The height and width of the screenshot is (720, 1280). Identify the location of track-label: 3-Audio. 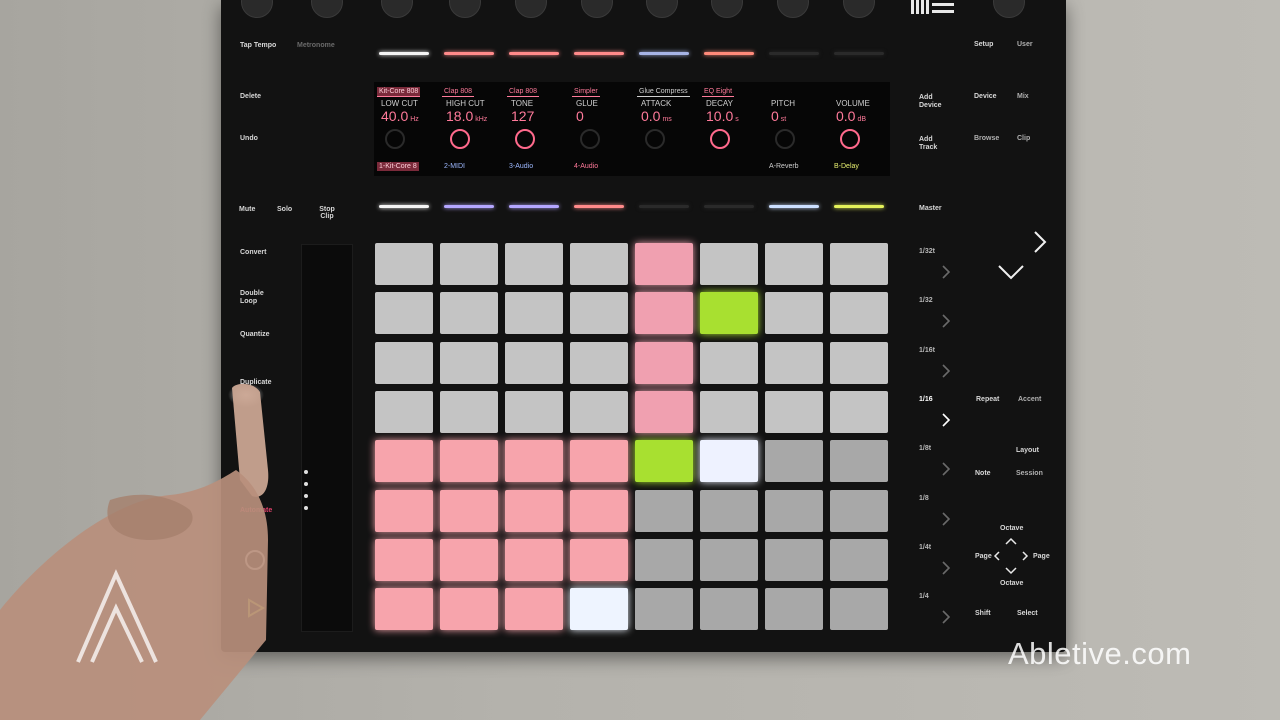
(521, 166).